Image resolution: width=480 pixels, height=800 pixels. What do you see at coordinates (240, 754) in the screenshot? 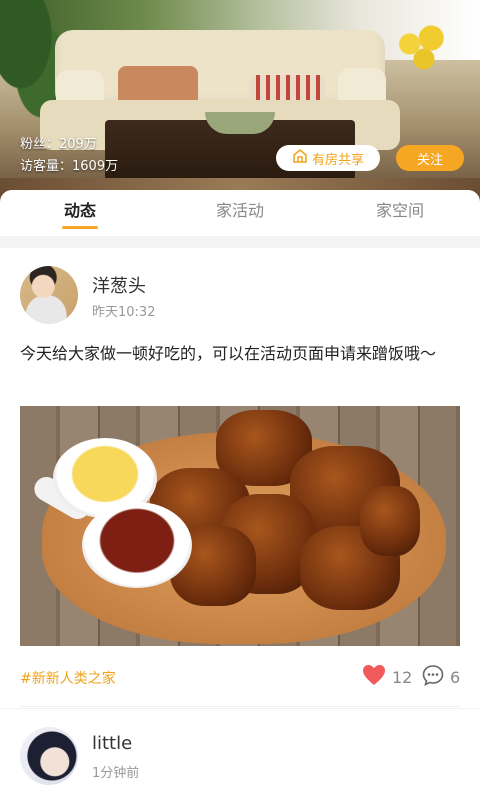
I see `feed-post: little 1分钟前` at bounding box center [240, 754].